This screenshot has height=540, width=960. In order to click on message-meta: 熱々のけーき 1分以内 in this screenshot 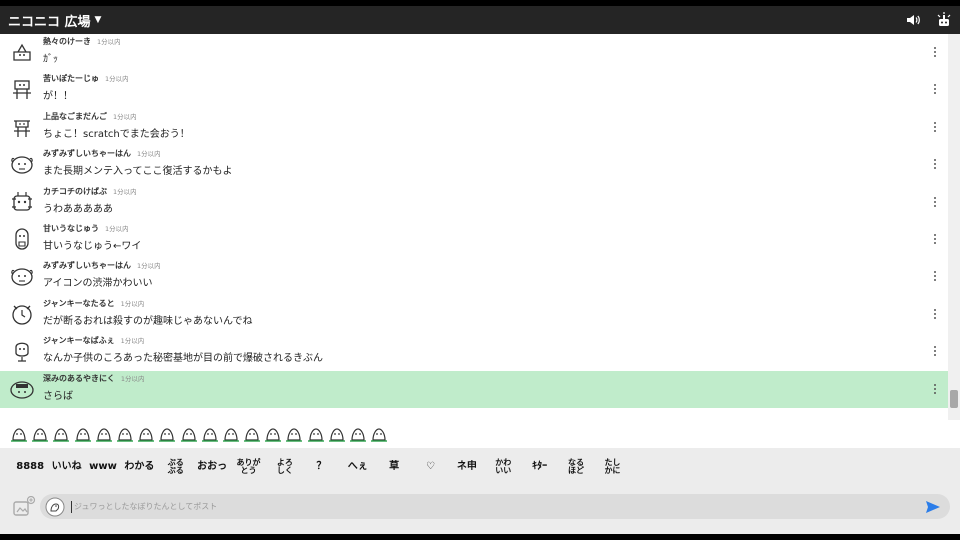, I will do `click(82, 41)`.